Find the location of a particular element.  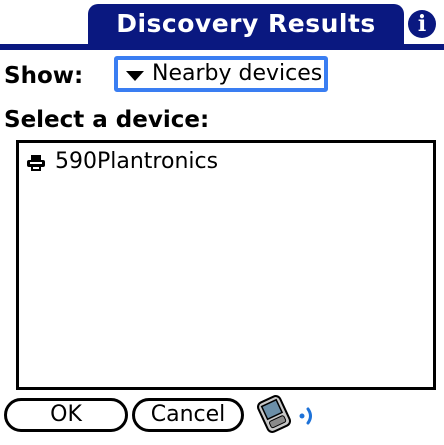

show-label: Show: is located at coordinates (44, 76).